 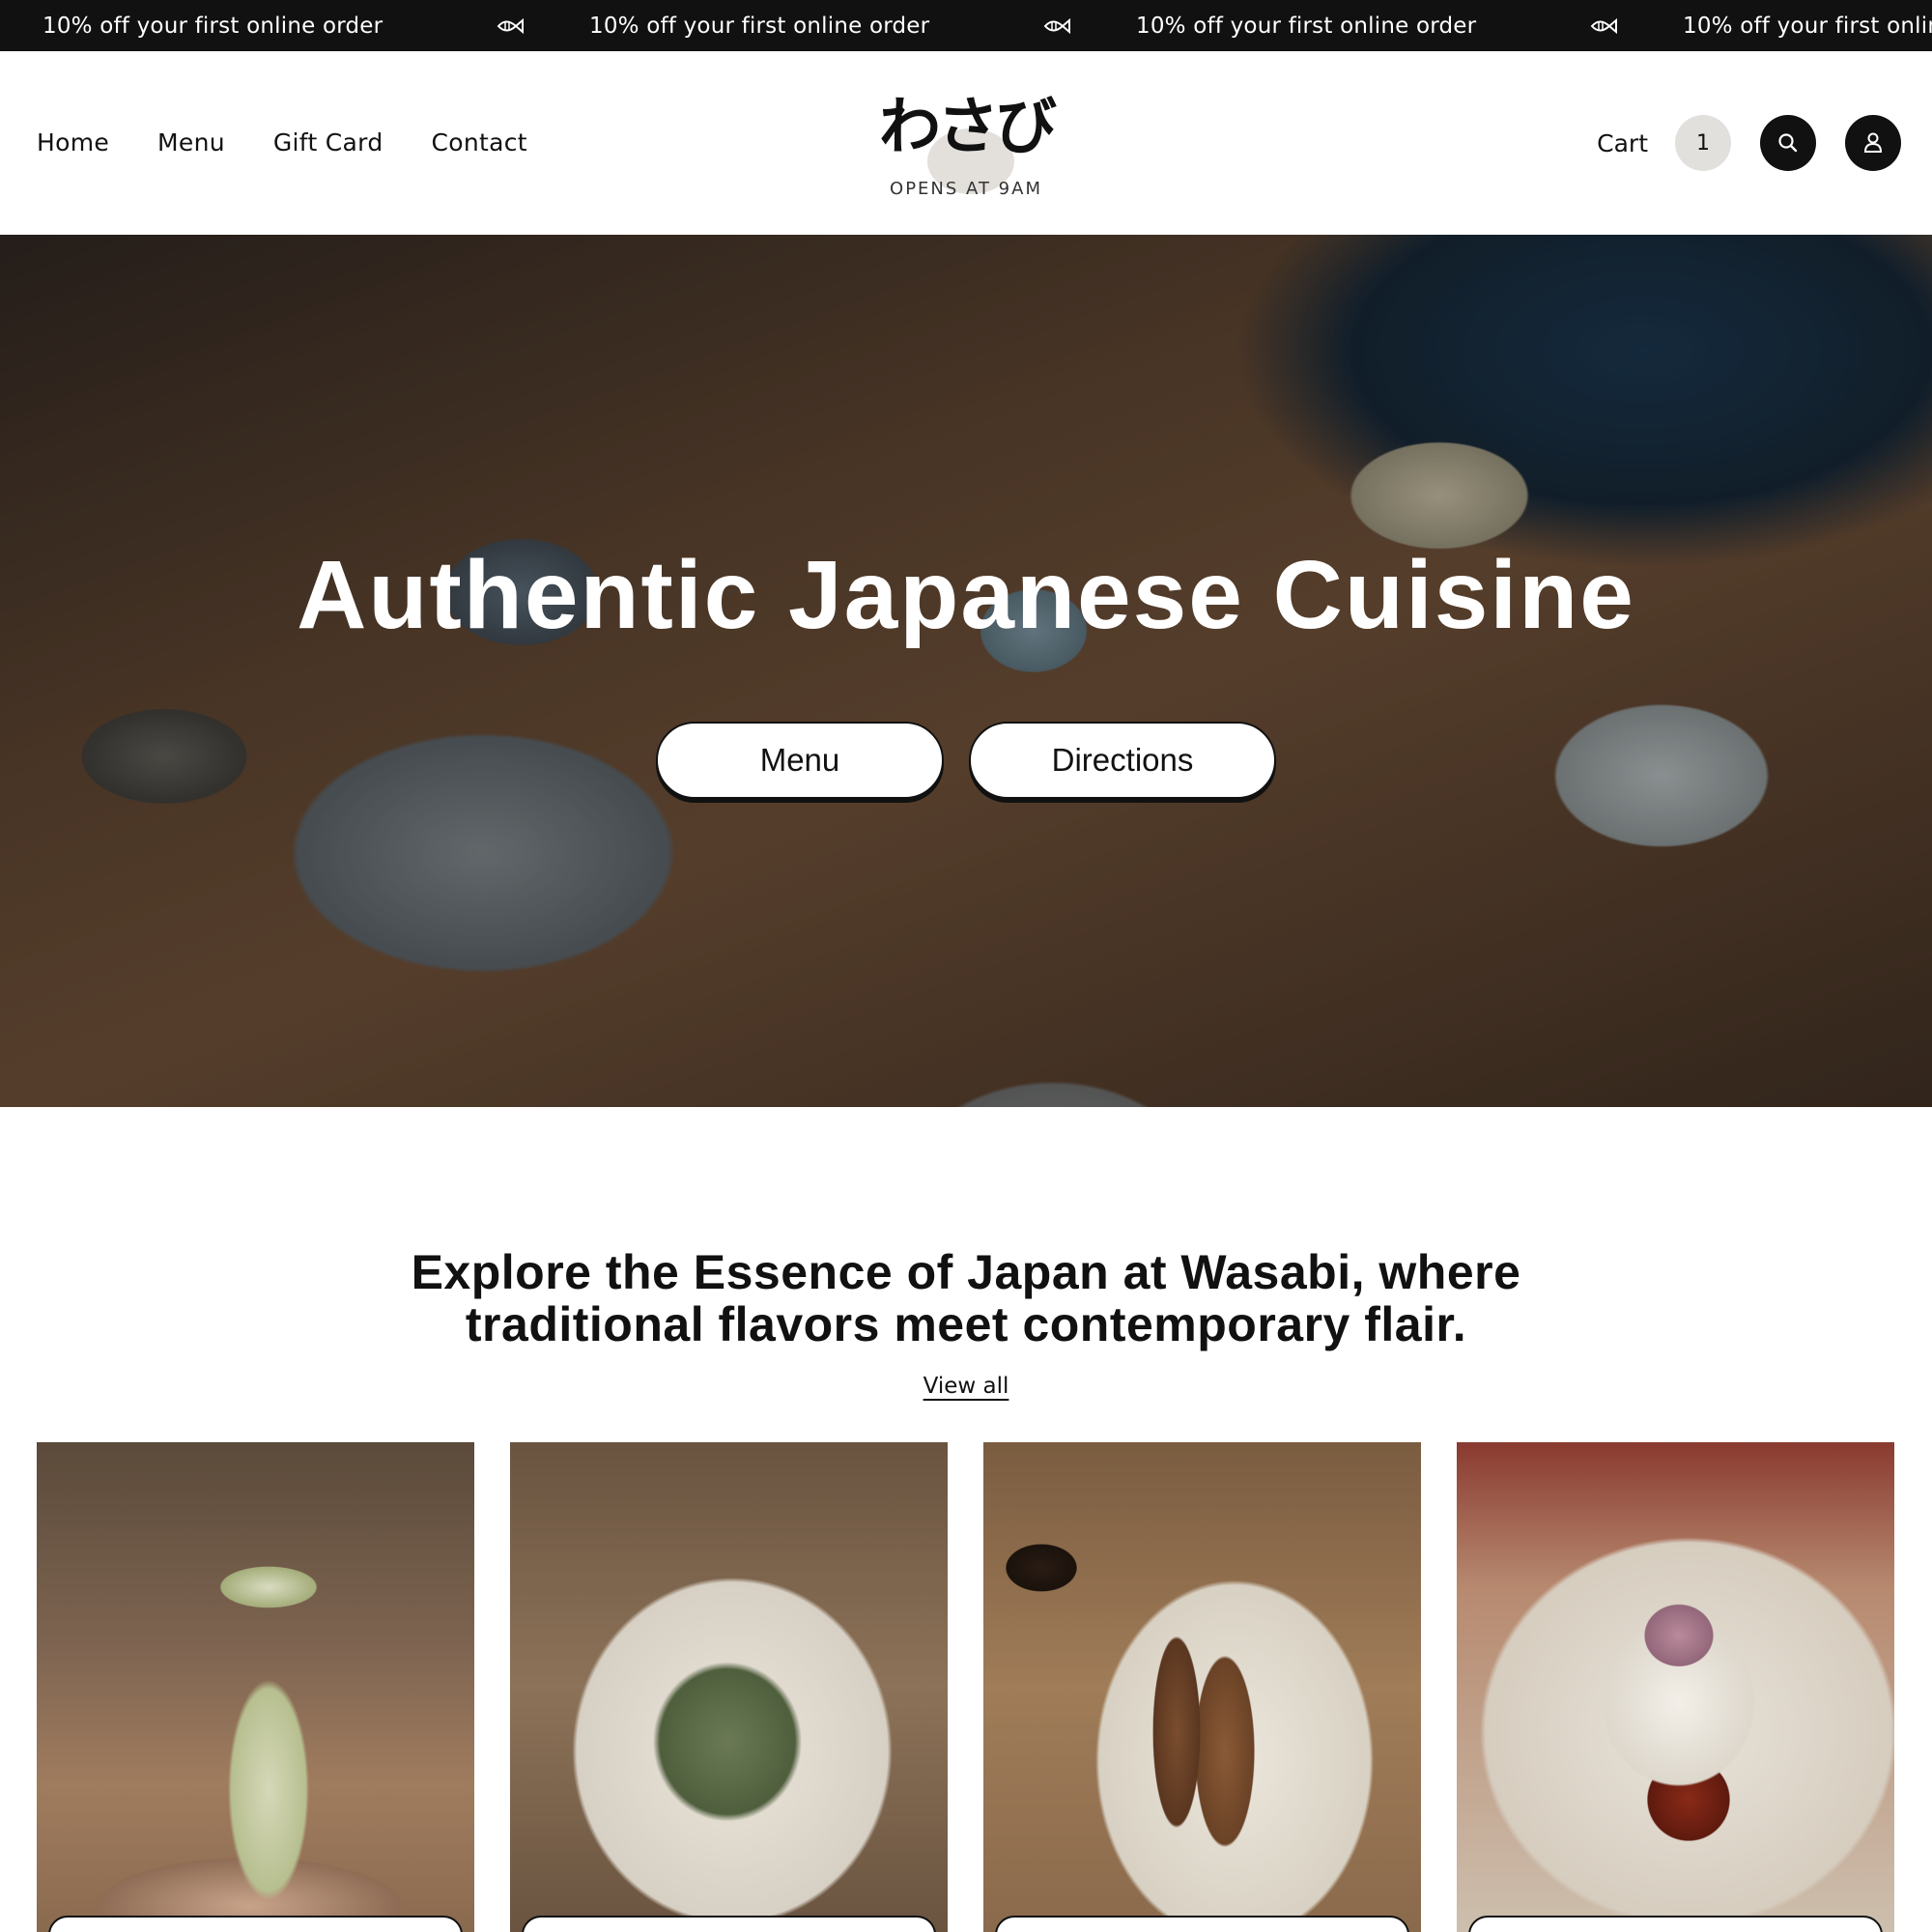 I want to click on product-image-matcha-latte, so click(x=256, y=1687).